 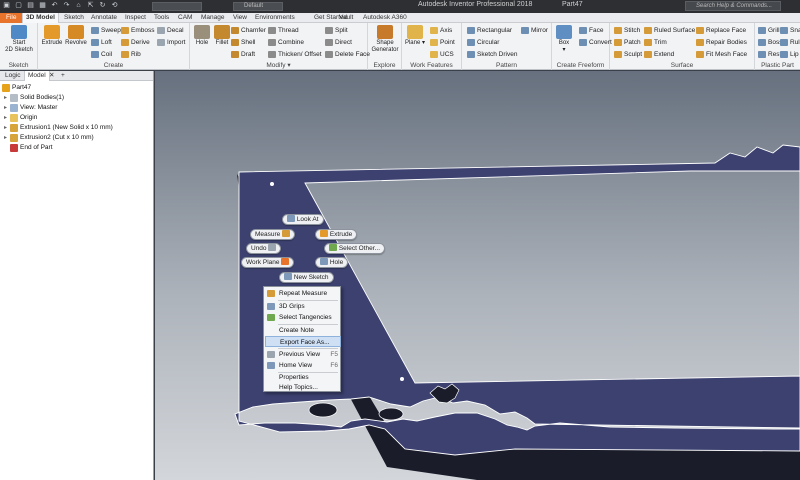 I want to click on marking-menu-new-sketch: New Sketch, so click(x=306, y=277).